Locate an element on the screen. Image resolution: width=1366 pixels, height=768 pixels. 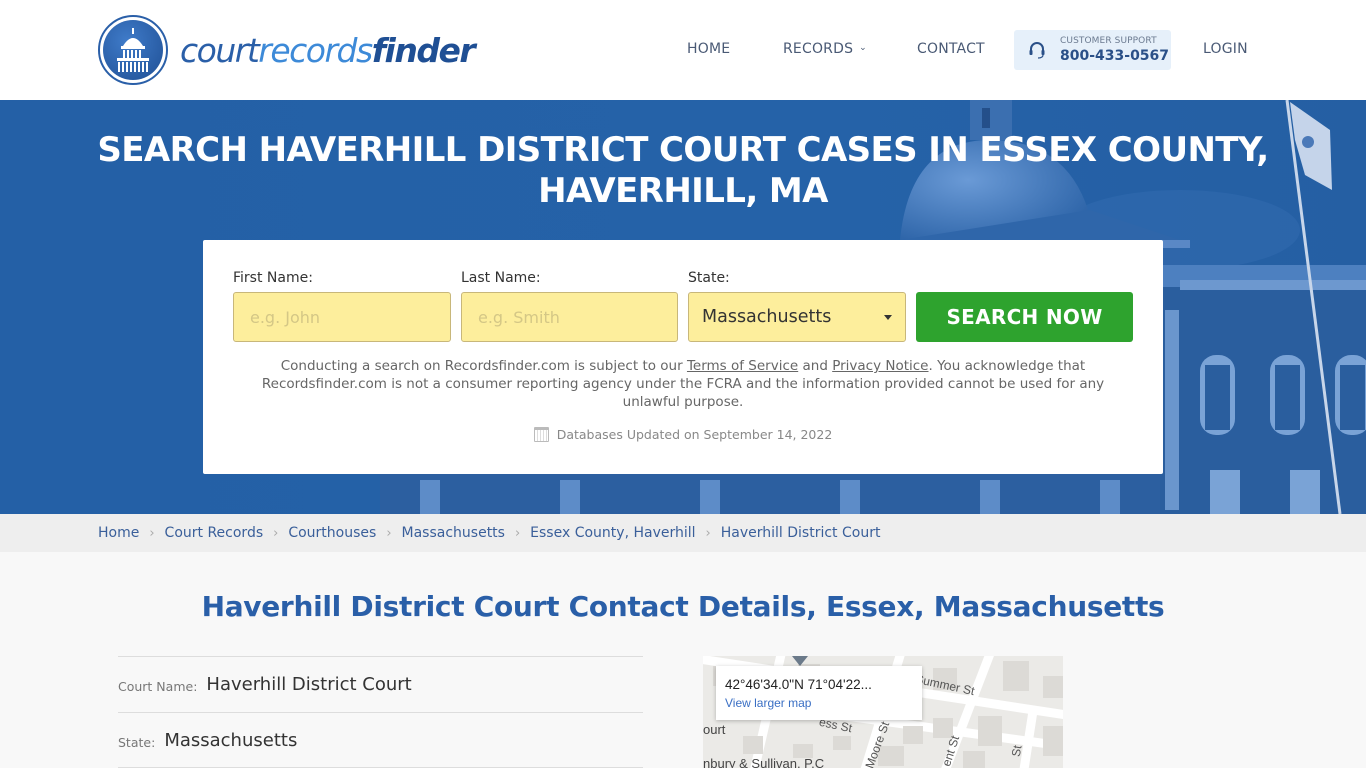
breadcrumb-court-records: Court Records is located at coordinates (214, 533).